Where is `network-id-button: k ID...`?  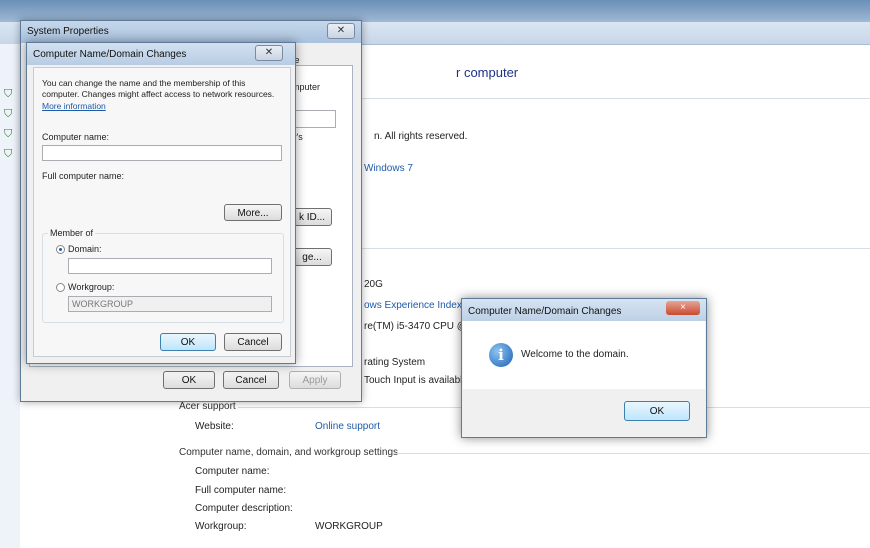 network-id-button: k ID... is located at coordinates (312, 217).